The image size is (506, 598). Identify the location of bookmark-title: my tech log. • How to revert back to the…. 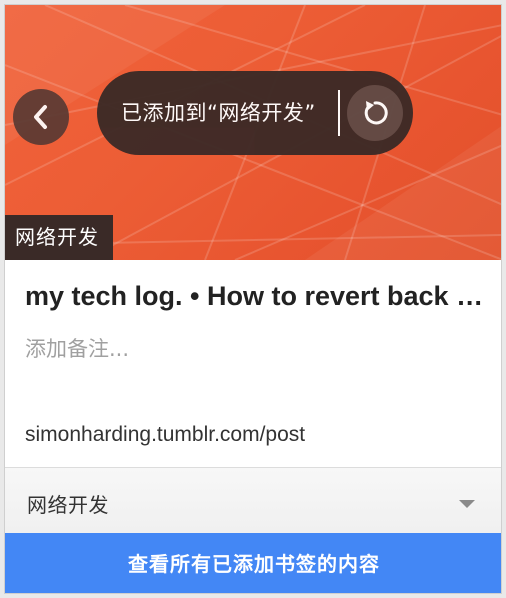
(255, 296).